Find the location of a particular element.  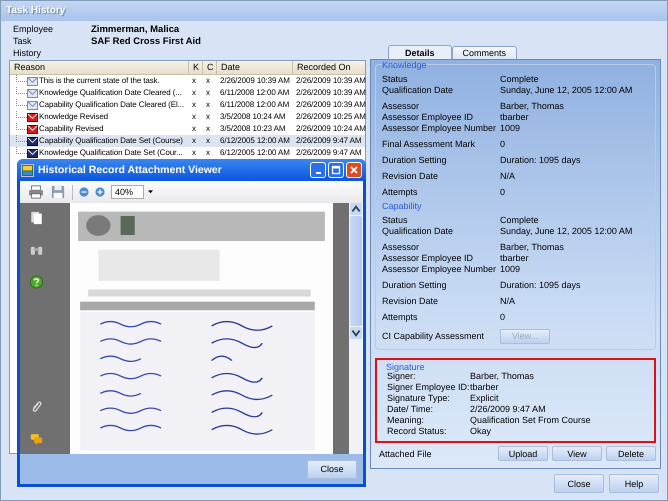

help-icon is located at coordinates (36, 282).